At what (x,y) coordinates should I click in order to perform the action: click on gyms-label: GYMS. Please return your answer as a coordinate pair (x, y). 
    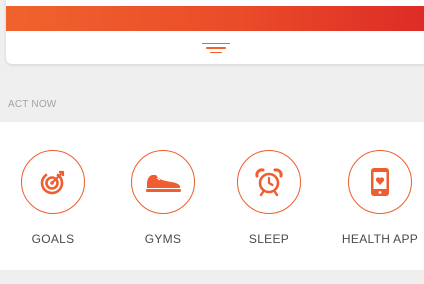
    Looking at the image, I should click on (163, 239).